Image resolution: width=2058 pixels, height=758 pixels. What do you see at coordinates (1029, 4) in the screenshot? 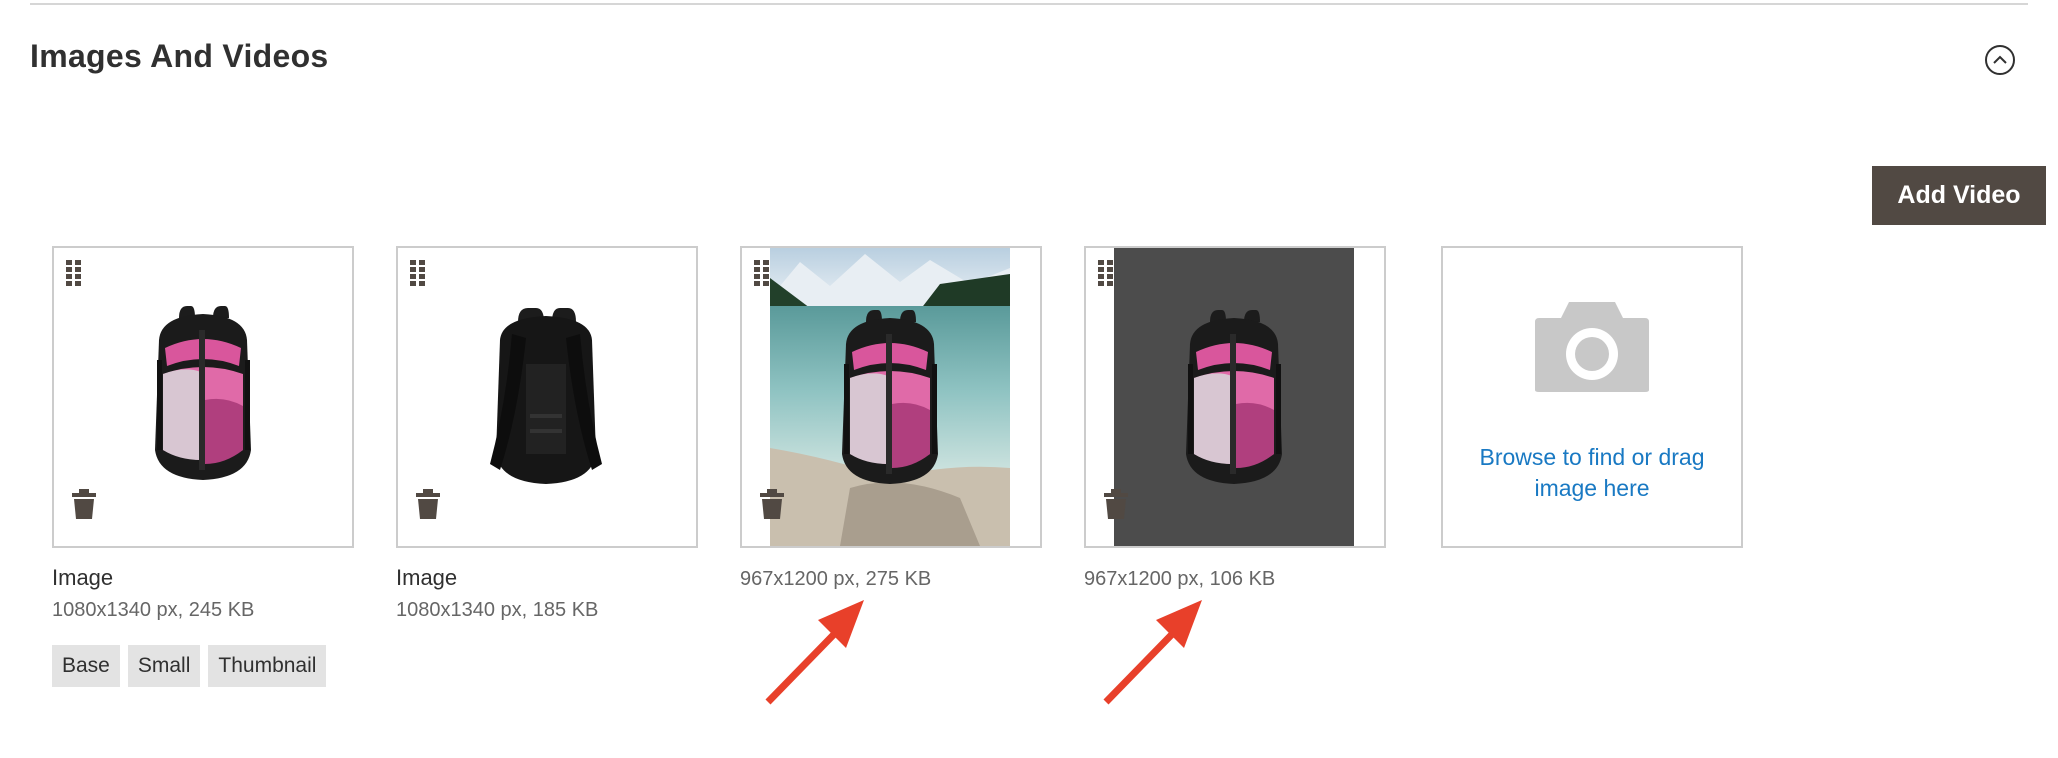
I see `section-divider` at bounding box center [1029, 4].